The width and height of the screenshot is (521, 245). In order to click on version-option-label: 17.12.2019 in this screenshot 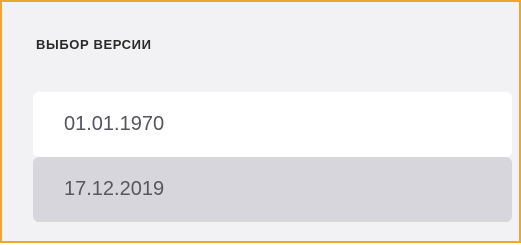, I will do `click(114, 189)`.